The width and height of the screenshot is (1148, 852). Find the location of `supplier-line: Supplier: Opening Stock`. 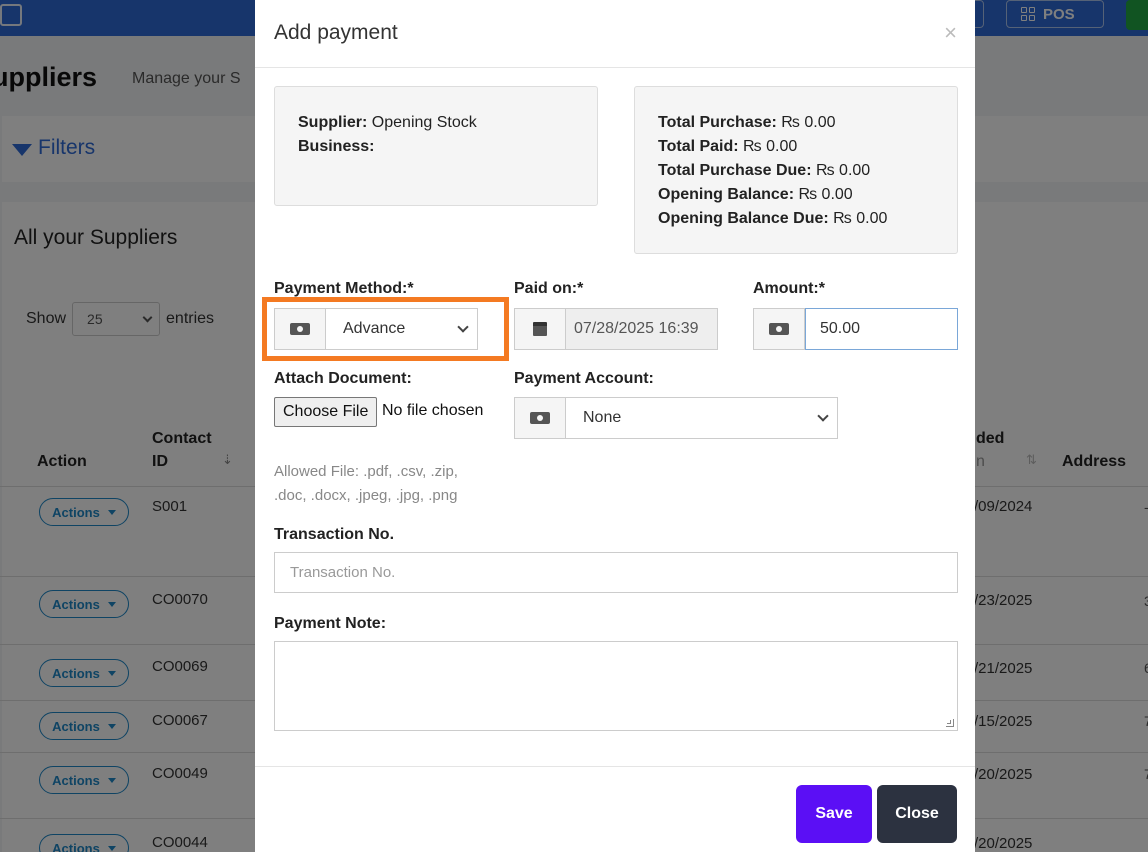

supplier-line: Supplier: Opening Stock is located at coordinates (447, 123).